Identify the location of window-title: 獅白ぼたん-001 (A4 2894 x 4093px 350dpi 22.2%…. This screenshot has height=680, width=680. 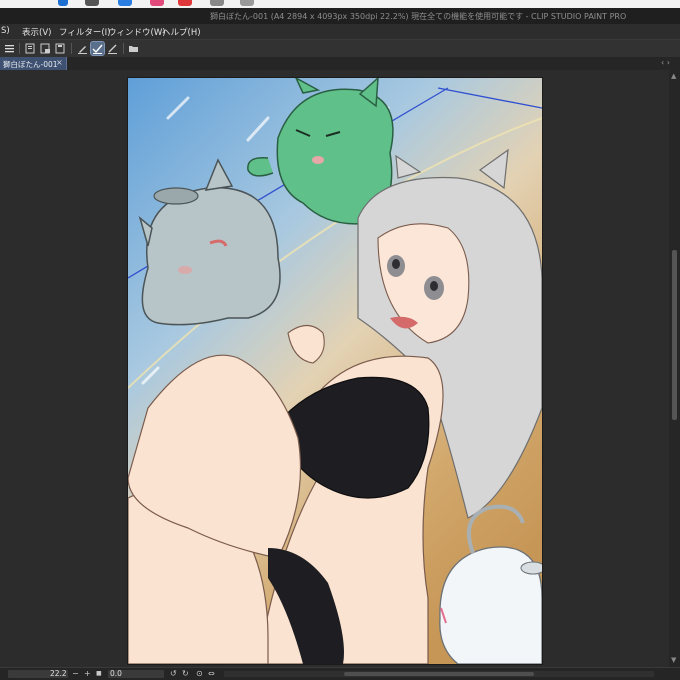
(418, 16).